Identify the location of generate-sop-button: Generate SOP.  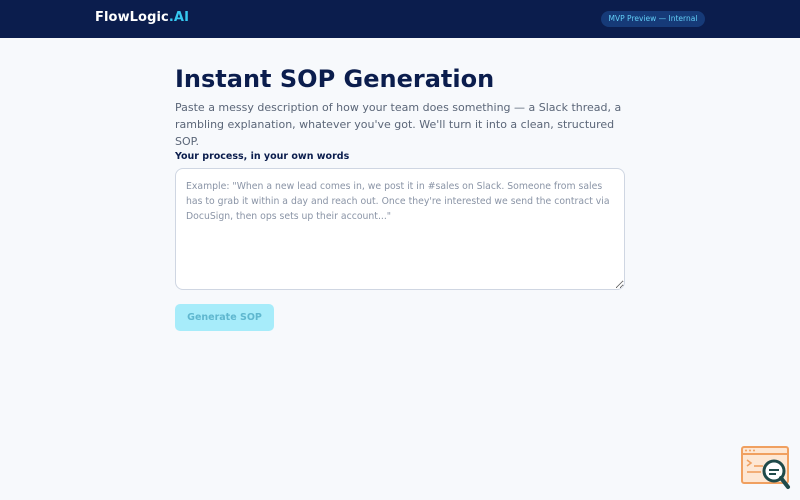
(224, 317).